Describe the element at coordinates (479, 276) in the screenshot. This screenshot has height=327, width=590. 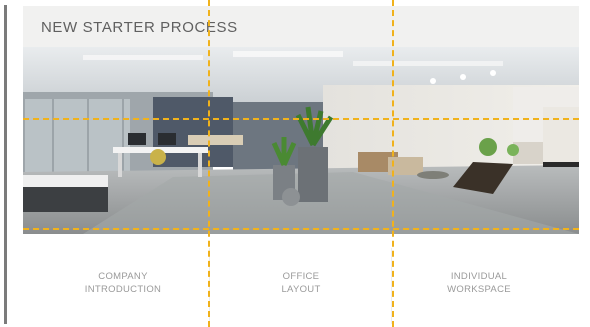
I see `step-line-1: INDIVIDUAL` at that location.